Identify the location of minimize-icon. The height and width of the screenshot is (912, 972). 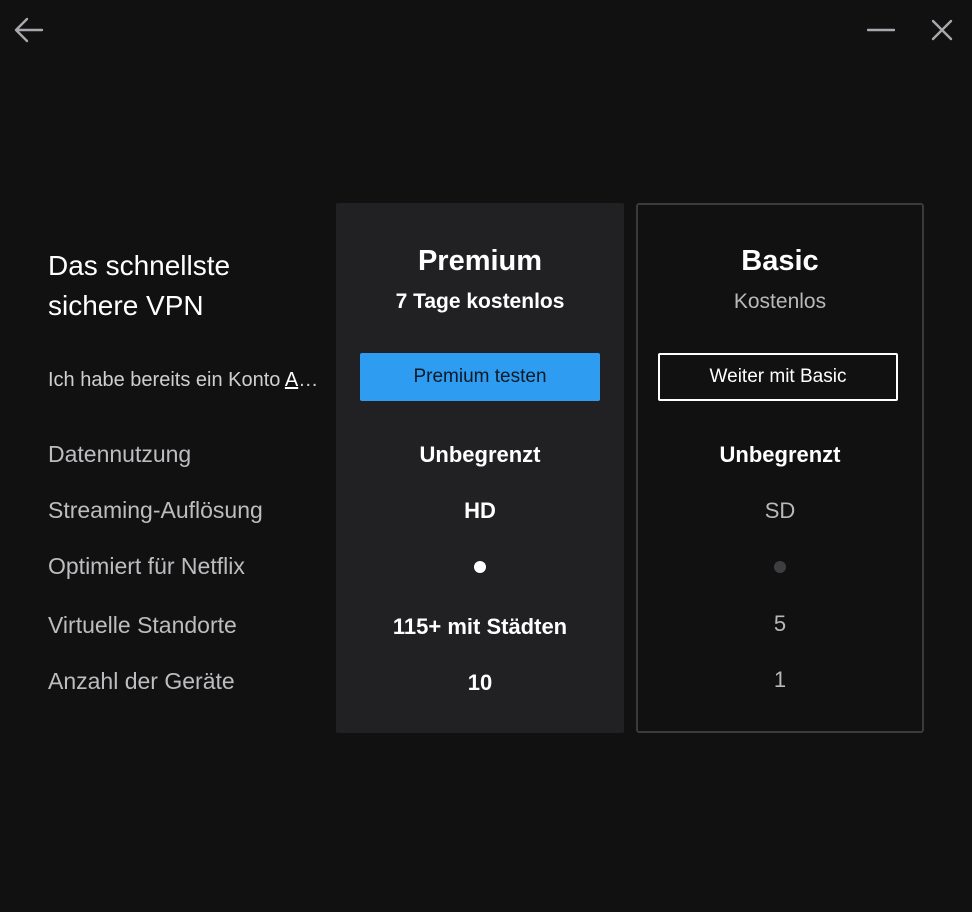
(881, 30).